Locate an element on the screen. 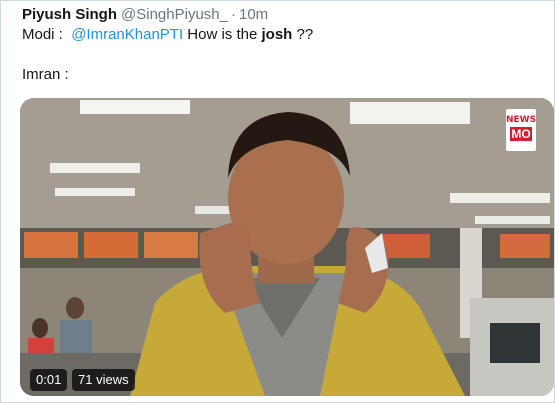 The image size is (555, 403). mention-link: @ImranKhanPTI is located at coordinates (127, 34).